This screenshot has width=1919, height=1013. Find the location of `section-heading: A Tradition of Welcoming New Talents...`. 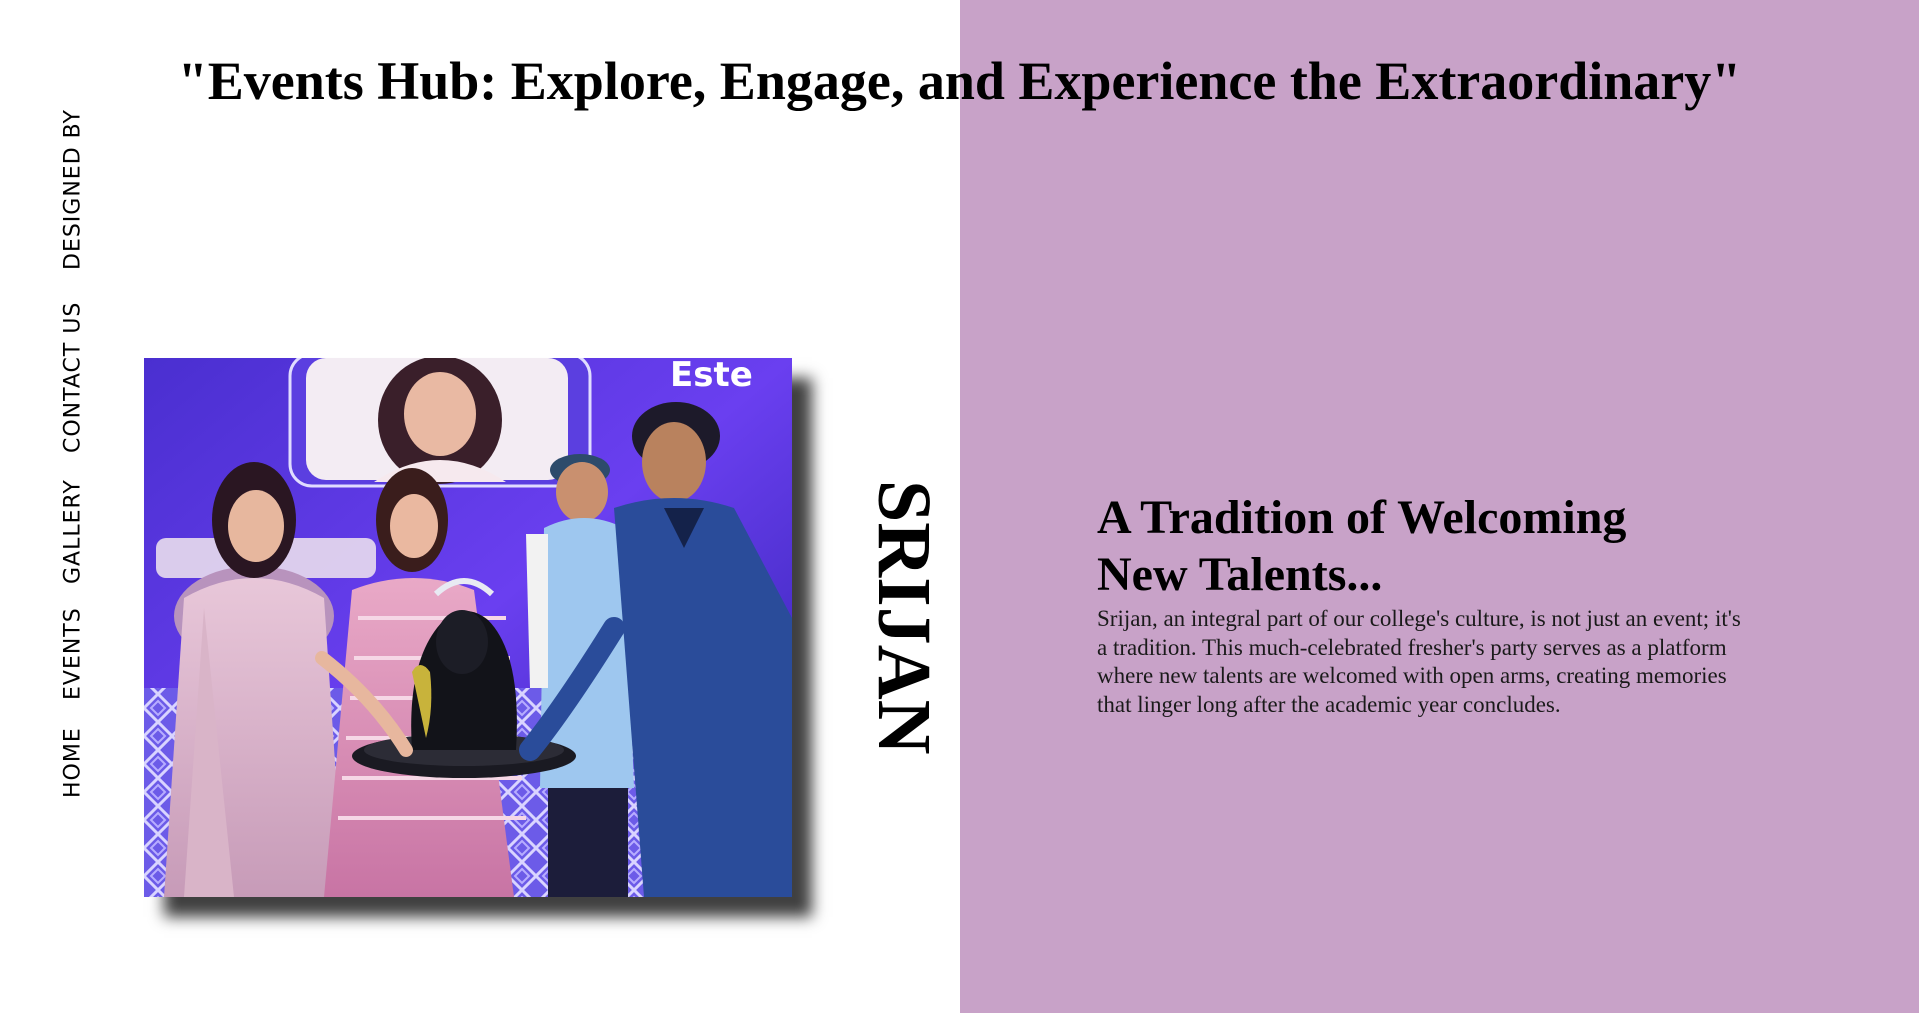

section-heading: A Tradition of Welcoming New Talents... is located at coordinates (1362, 546).